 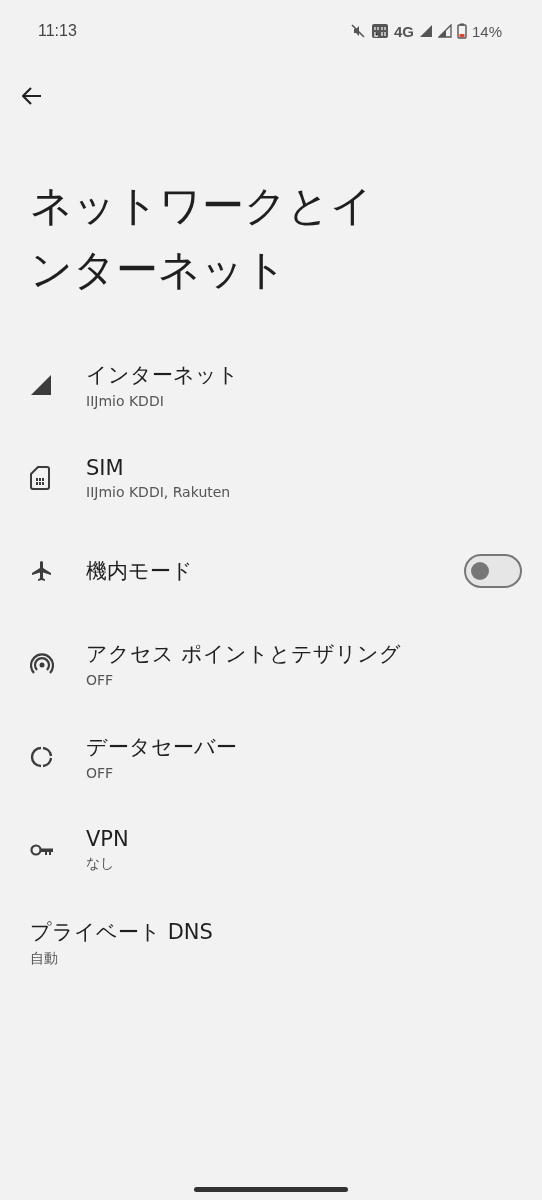 I want to click on item-subtitle: なし, so click(x=100, y=863).